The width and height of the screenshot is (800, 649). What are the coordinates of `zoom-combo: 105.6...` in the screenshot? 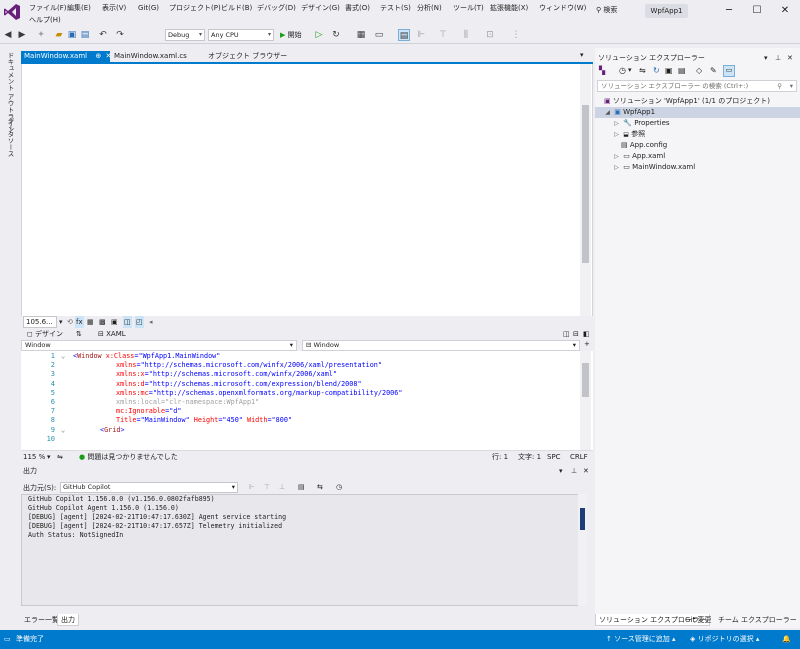 It's located at (40, 322).